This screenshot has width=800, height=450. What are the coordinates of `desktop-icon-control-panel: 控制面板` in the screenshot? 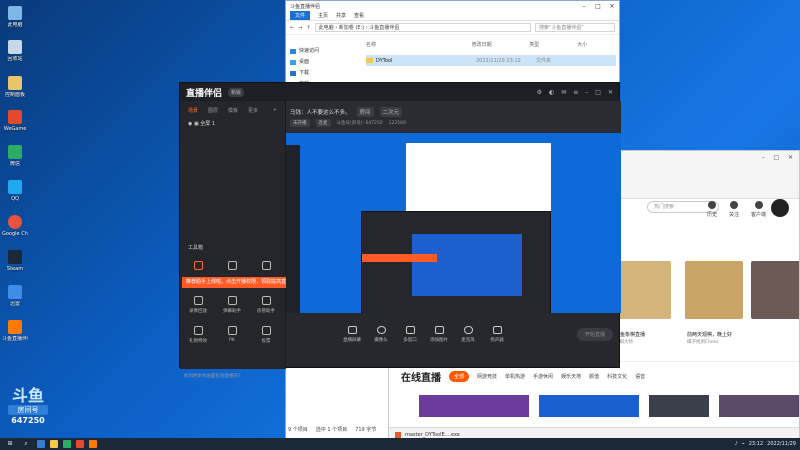 It's located at (15, 87).